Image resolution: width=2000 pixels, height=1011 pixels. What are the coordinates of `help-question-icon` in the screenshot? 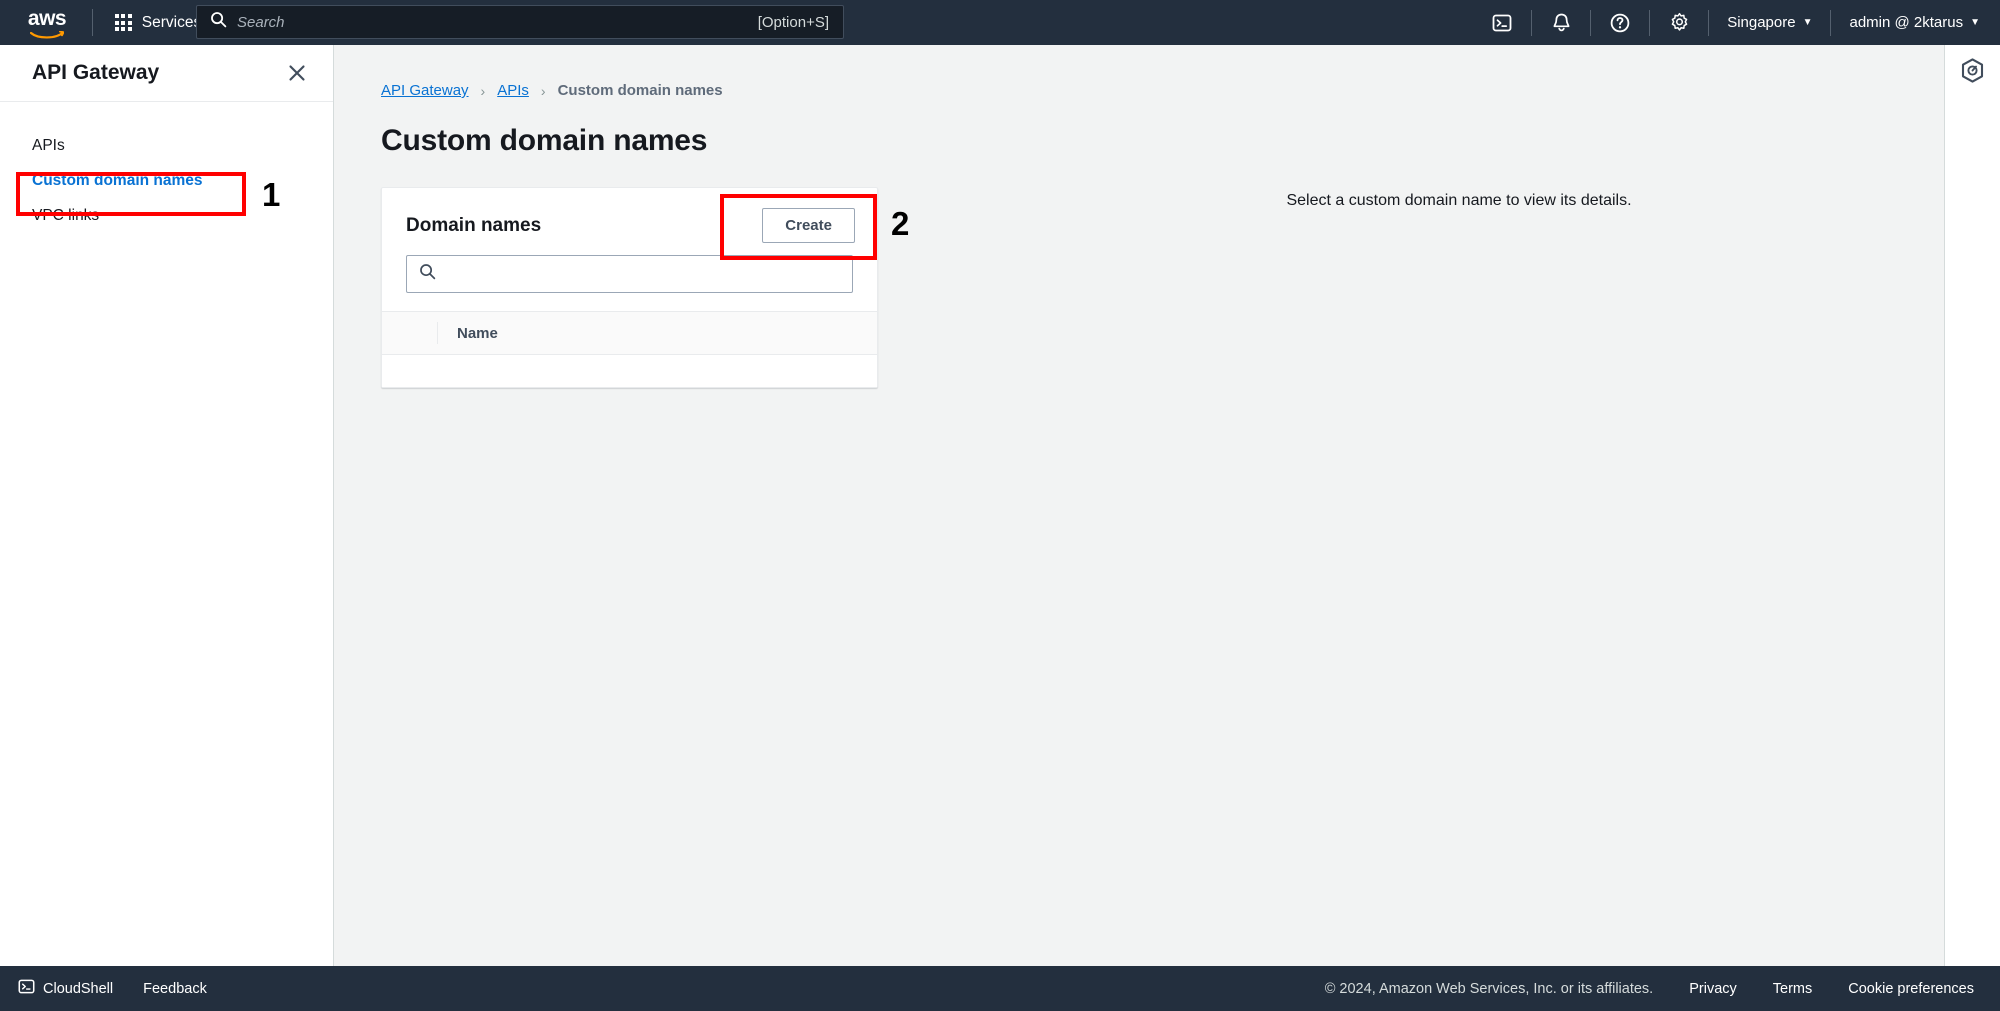 It's located at (1620, 22).